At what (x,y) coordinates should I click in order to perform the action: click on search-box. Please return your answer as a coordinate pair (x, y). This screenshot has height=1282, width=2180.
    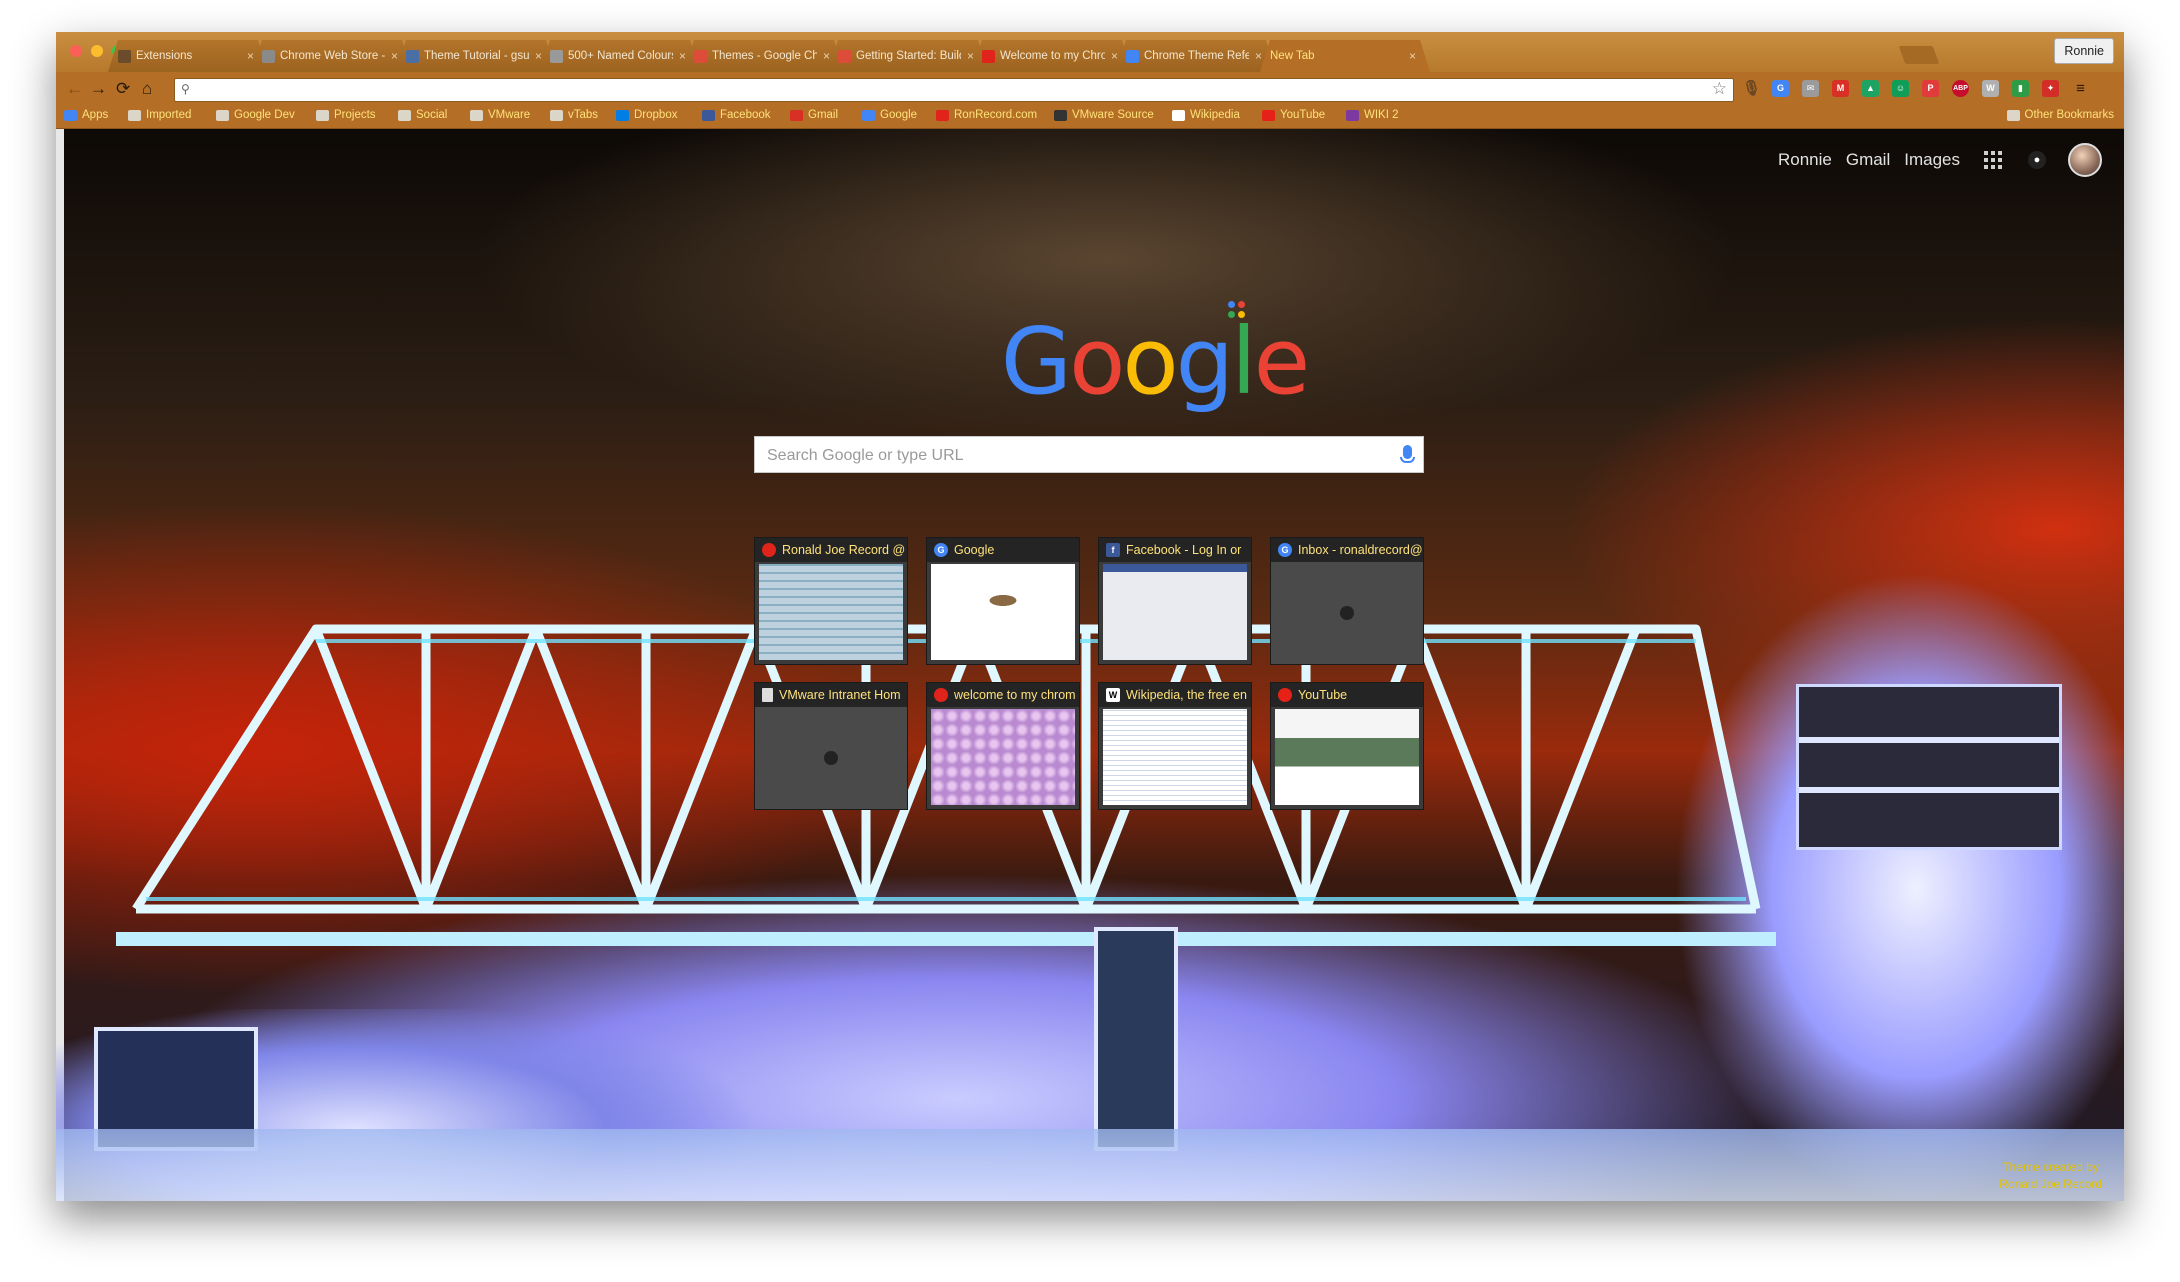
    Looking at the image, I should click on (1089, 455).